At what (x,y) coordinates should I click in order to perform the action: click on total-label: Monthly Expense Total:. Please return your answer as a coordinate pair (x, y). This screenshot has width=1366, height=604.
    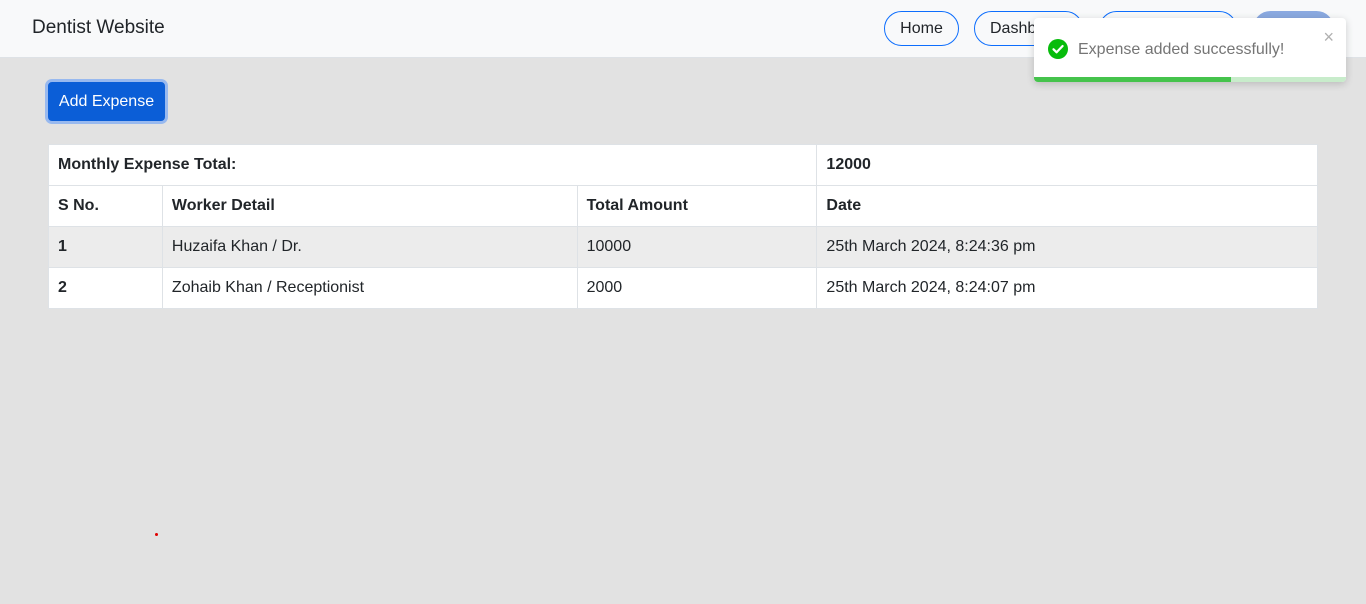
    Looking at the image, I should click on (432, 165).